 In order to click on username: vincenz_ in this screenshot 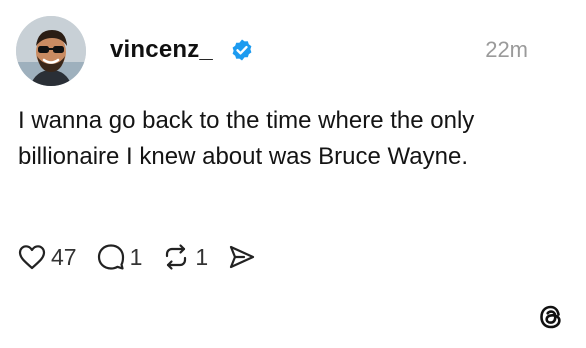, I will do `click(161, 50)`.